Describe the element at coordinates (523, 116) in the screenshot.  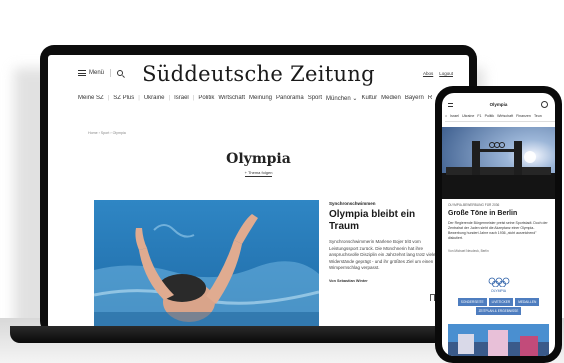
I see `phone-nav-item: Finanzen` at that location.